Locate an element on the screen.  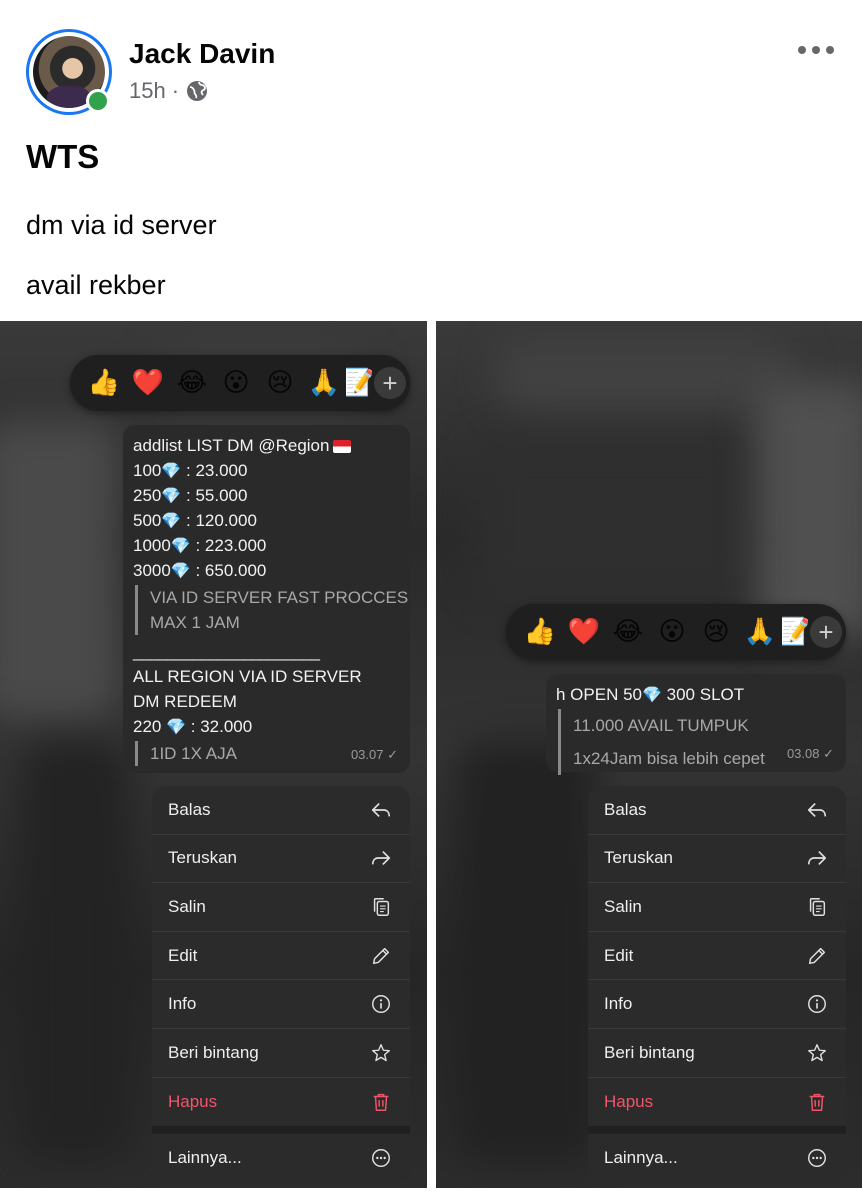
more-options-icon is located at coordinates (816, 50).